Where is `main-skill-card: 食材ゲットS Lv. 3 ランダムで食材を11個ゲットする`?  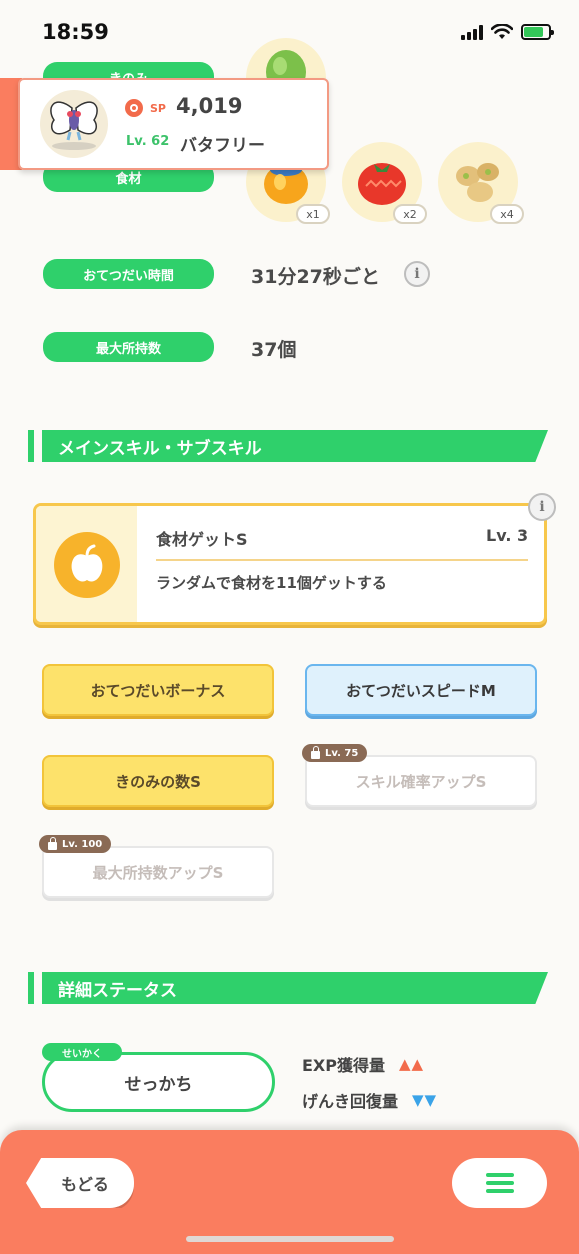
main-skill-card: 食材ゲットS Lv. 3 ランダムで食材を11個ゲットする is located at coordinates (290, 564).